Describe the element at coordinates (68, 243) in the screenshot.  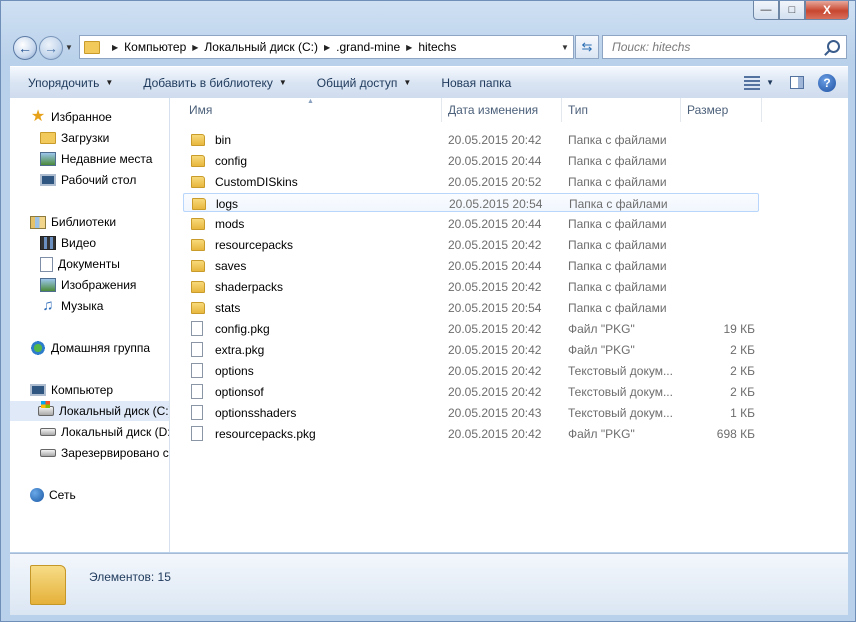
I see `nav-video: Видео` at that location.